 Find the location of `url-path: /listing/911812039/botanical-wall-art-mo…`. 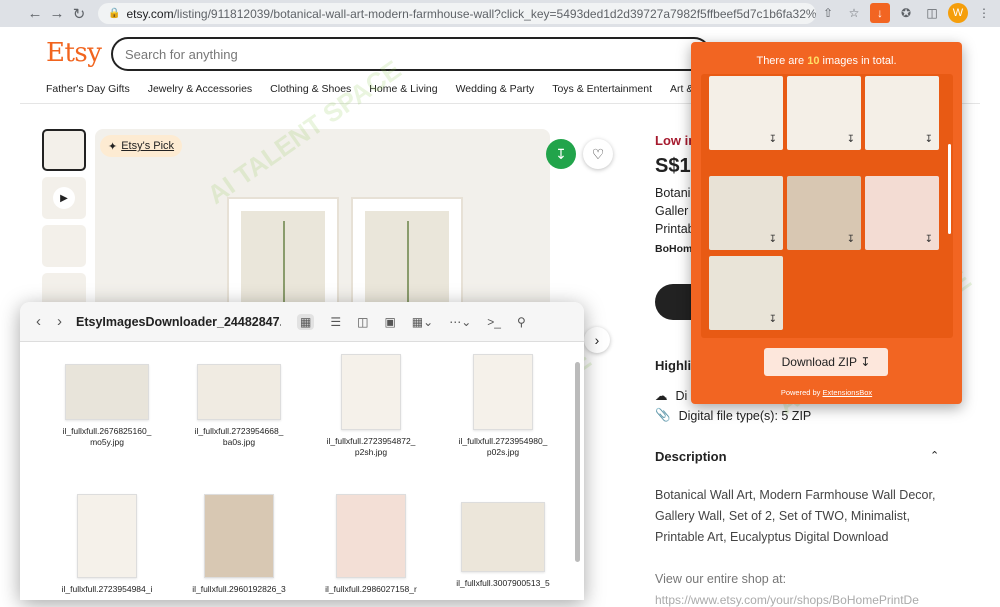

url-path: /listing/911812039/botanical-wall-art-mo… is located at coordinates (494, 13).